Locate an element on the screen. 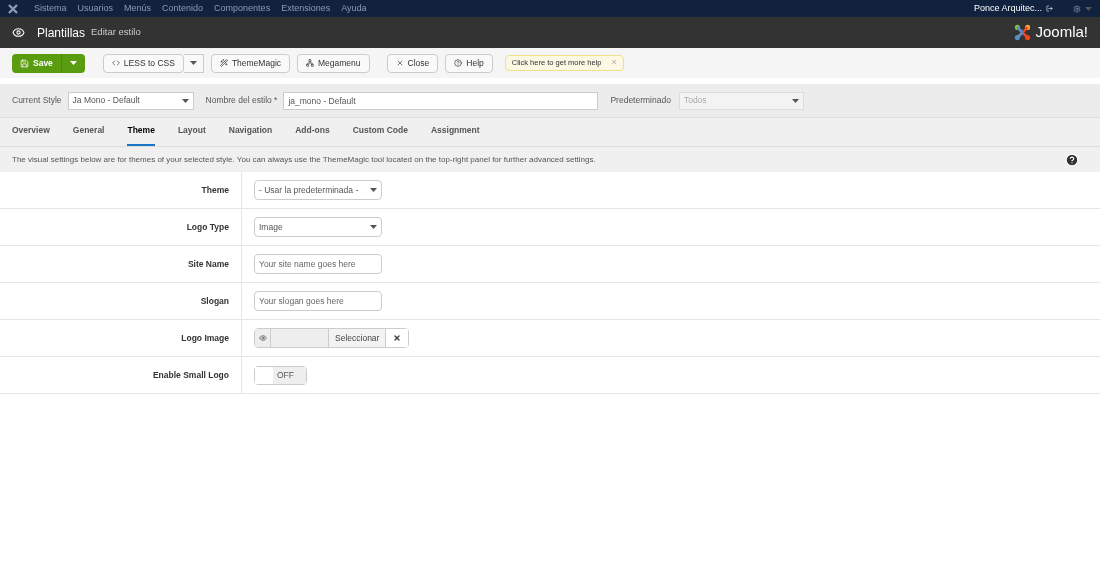 Image resolution: width=1100 pixels, height=569 pixels. info-text: The visual settings below are for themes of your selected style. You can always use the ThemeMagic tool located on the top-right panel for further advanced settings. is located at coordinates (304, 159).